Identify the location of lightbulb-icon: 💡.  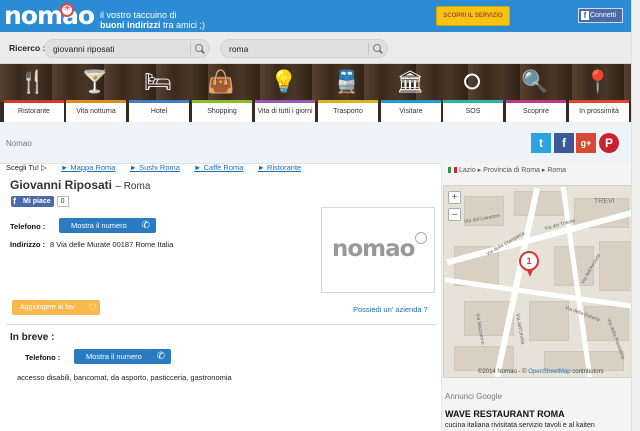
(284, 82).